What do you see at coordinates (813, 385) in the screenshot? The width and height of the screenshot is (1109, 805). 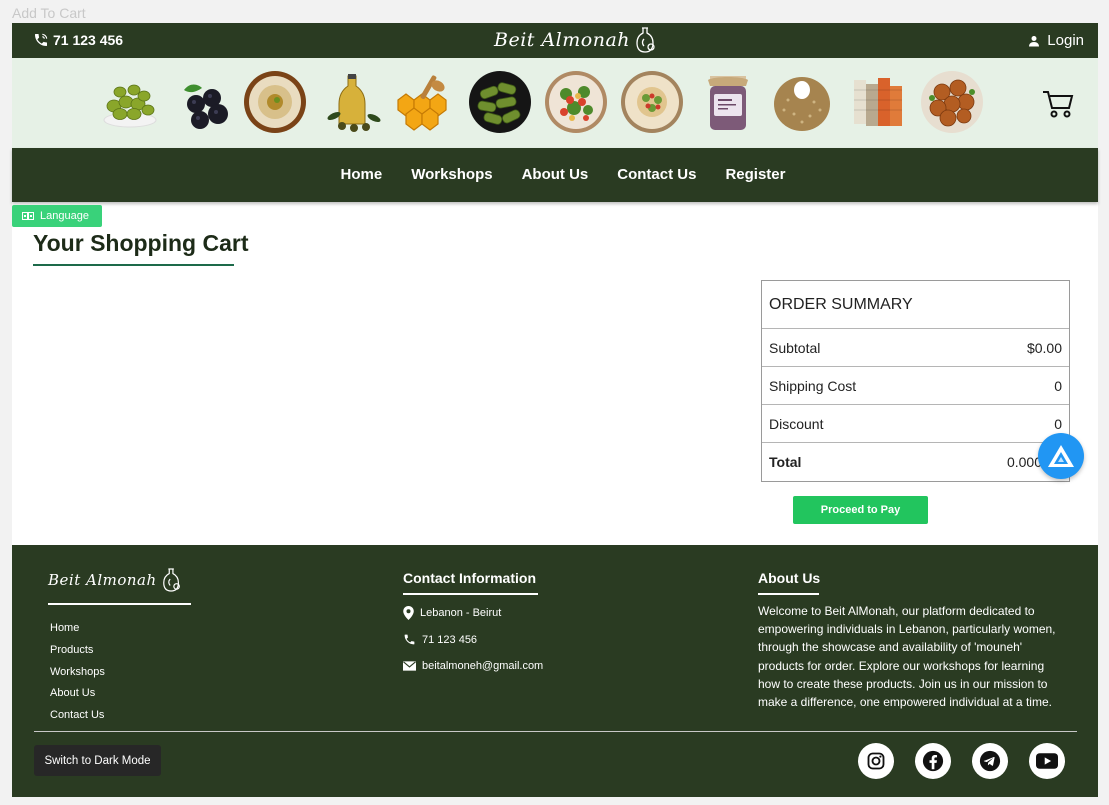 I see `summary-label: Shipping Cost` at bounding box center [813, 385].